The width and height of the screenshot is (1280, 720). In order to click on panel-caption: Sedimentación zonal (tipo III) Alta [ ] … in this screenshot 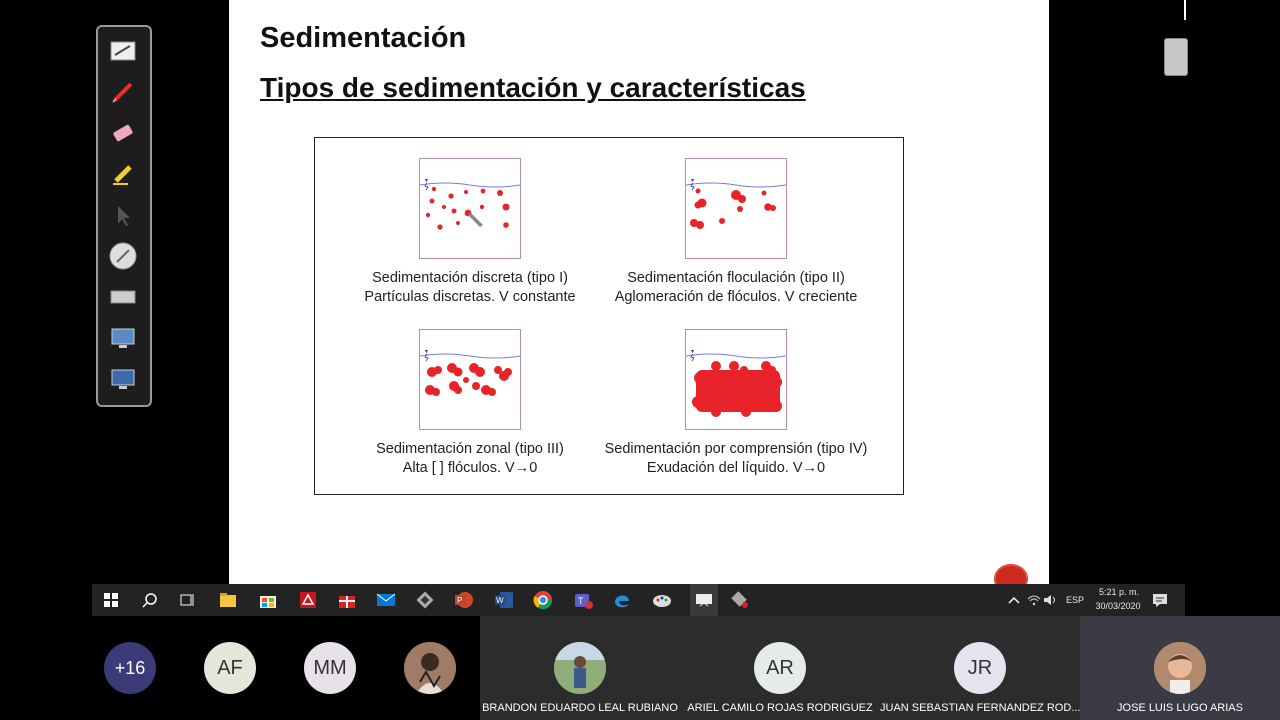, I will do `click(470, 459)`.